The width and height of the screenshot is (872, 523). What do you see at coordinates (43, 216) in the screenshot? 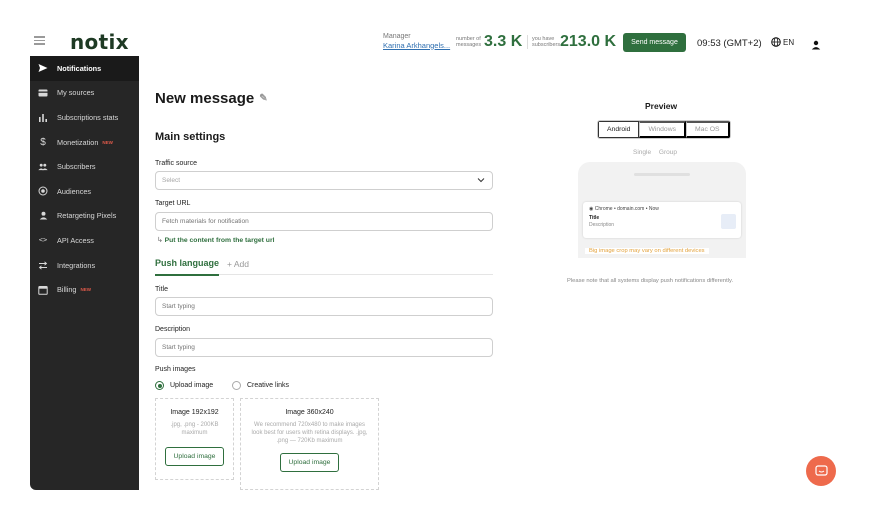
I see `person-icon` at bounding box center [43, 216].